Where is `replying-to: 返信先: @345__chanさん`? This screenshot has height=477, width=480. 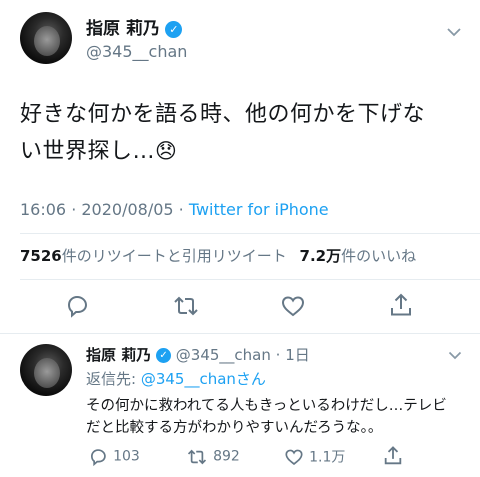
replying-to: 返信先: @345__chanさん is located at coordinates (176, 379).